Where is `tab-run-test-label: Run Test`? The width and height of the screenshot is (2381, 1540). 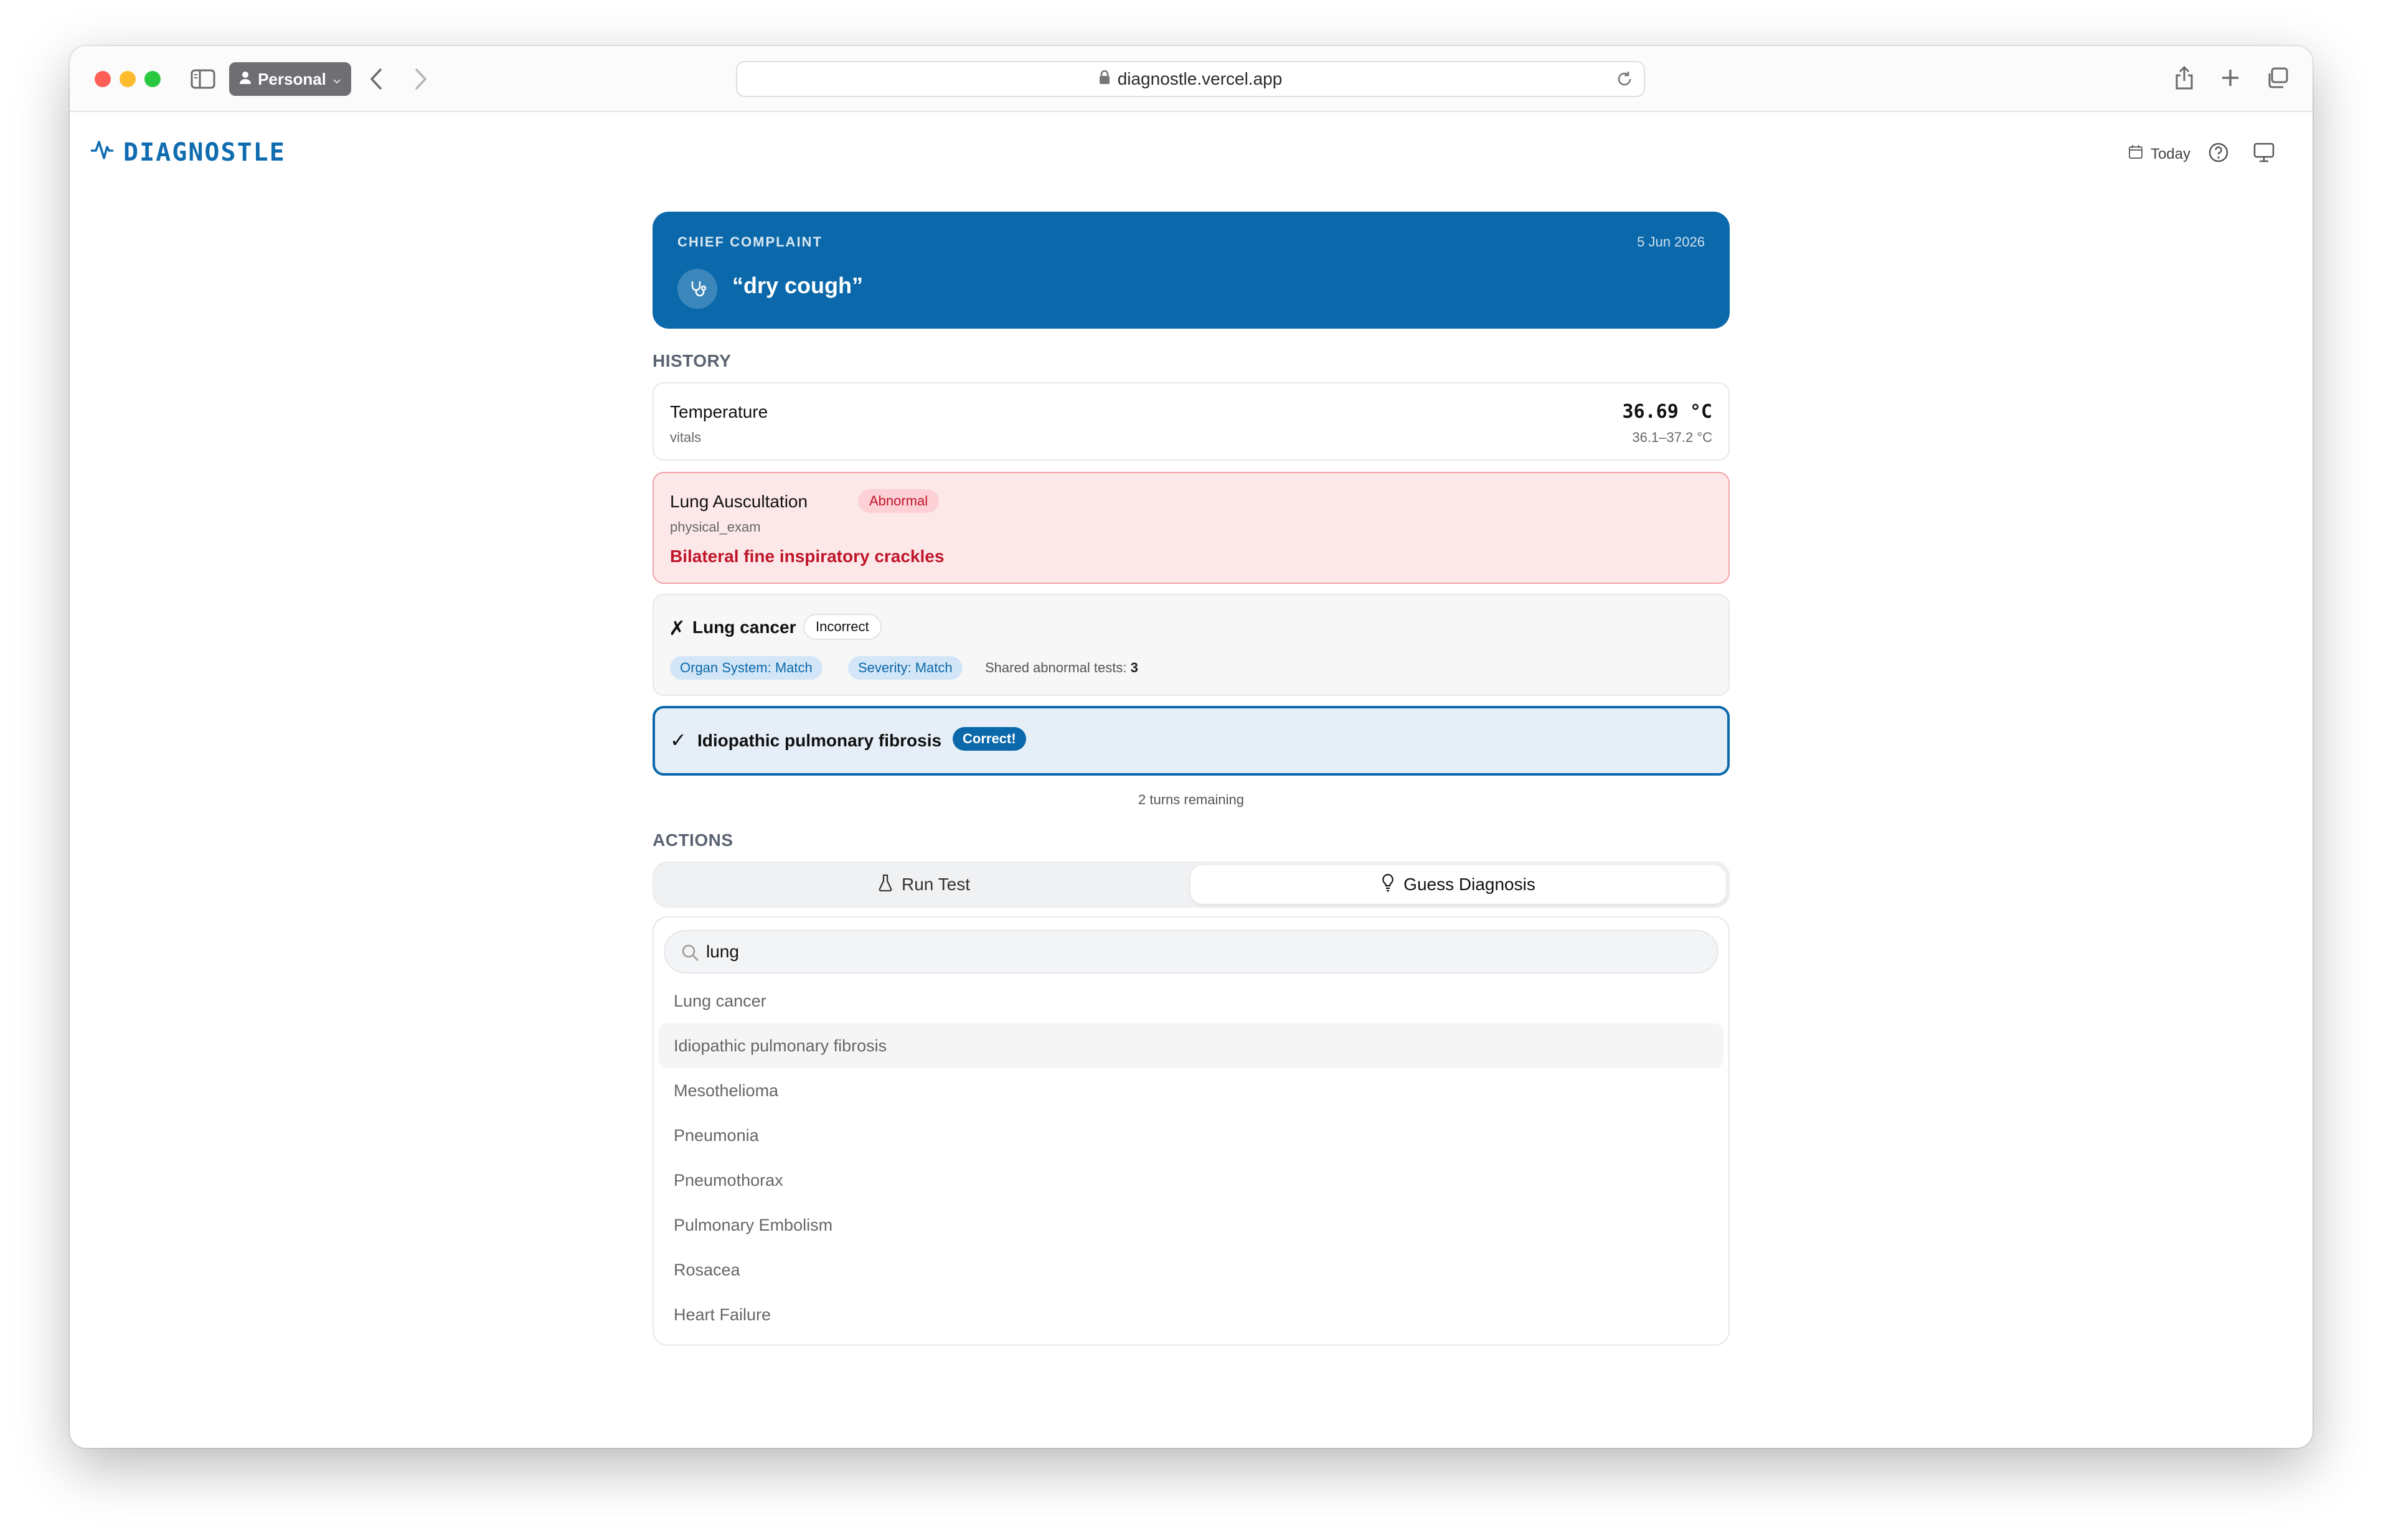 tab-run-test-label: Run Test is located at coordinates (936, 884).